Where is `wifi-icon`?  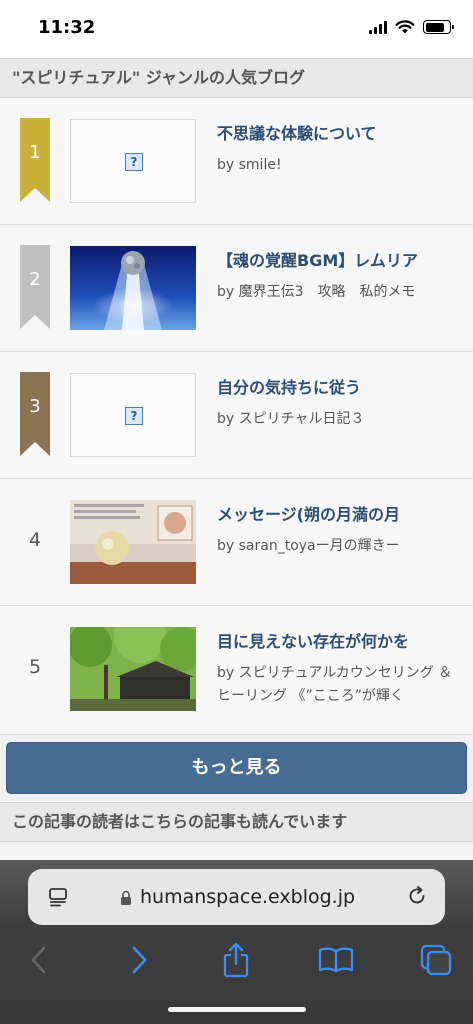
wifi-icon is located at coordinates (405, 27).